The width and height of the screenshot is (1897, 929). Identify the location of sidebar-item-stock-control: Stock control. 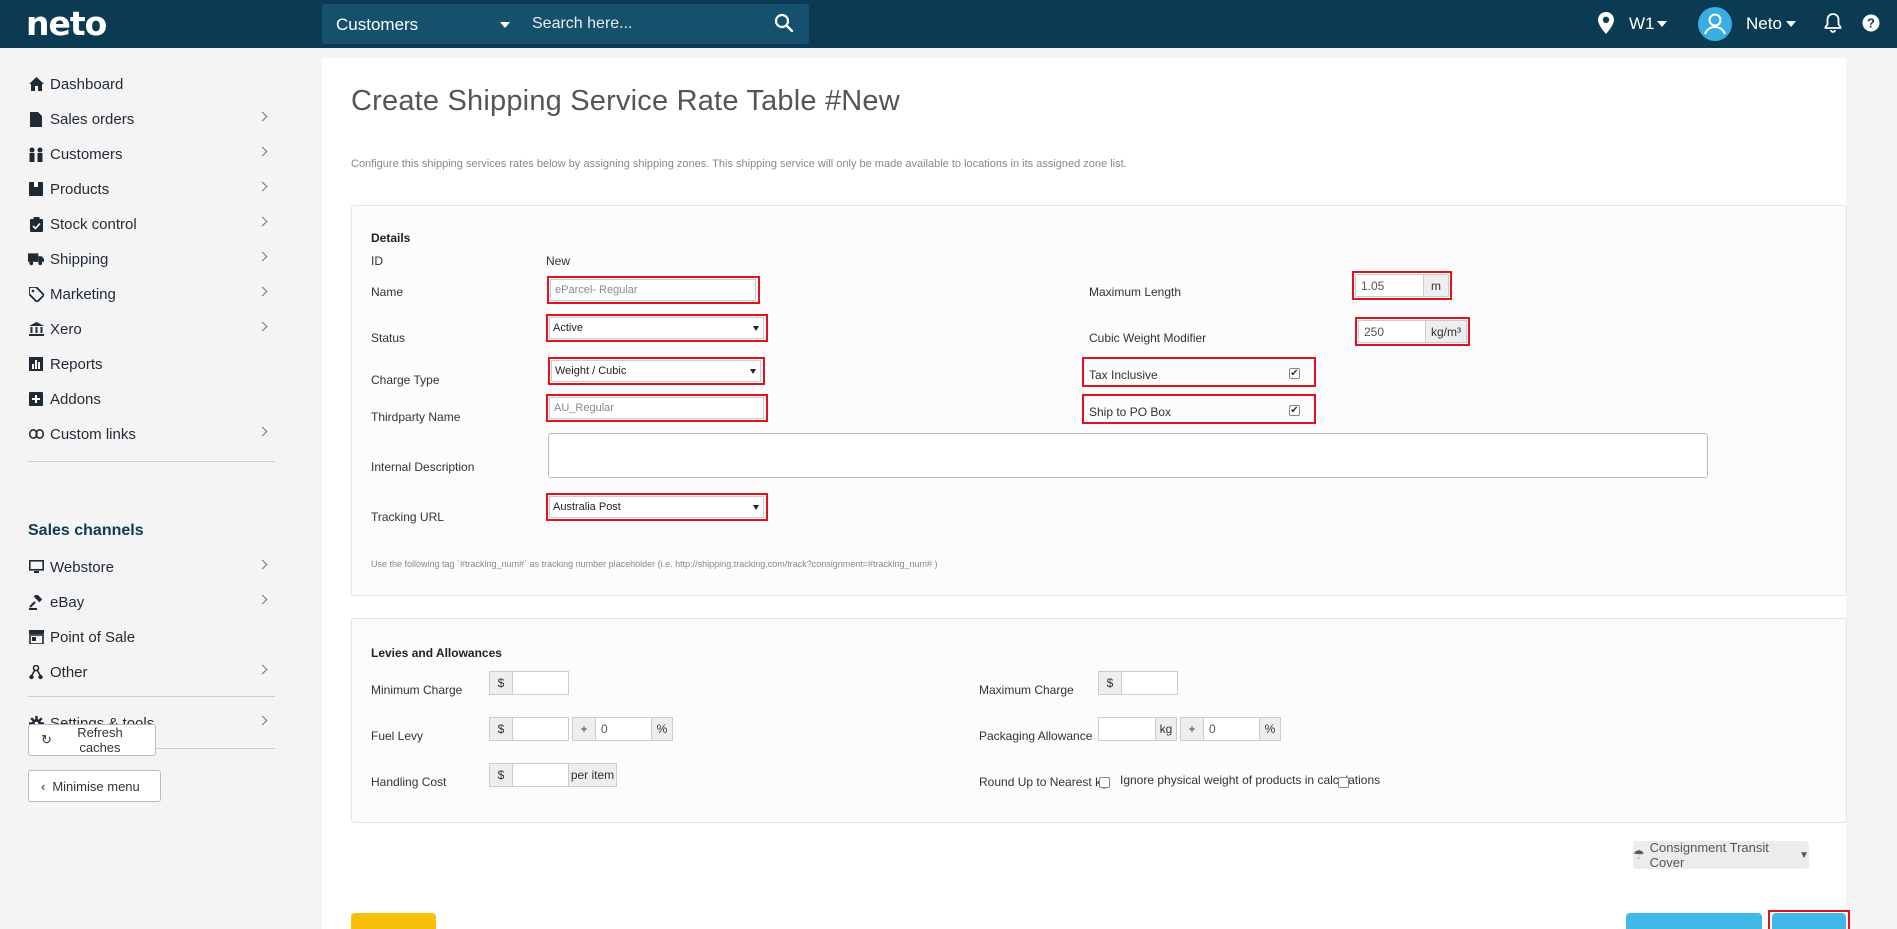
(151, 224).